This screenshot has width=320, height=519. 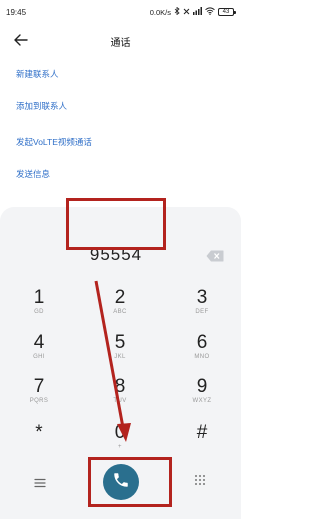 I want to click on key-letters: GD, so click(x=39, y=312).